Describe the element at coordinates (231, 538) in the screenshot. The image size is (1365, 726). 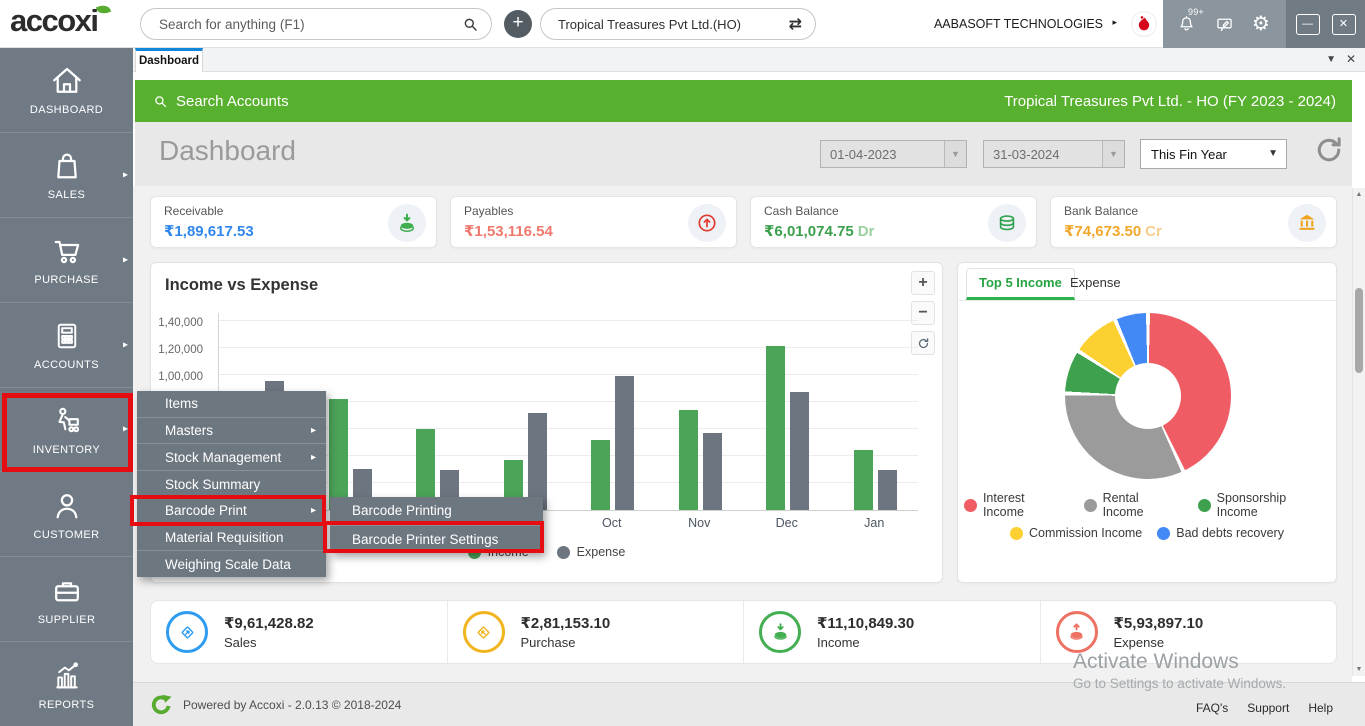
I see `menu-item-material-requisition: Material Requisition` at that location.